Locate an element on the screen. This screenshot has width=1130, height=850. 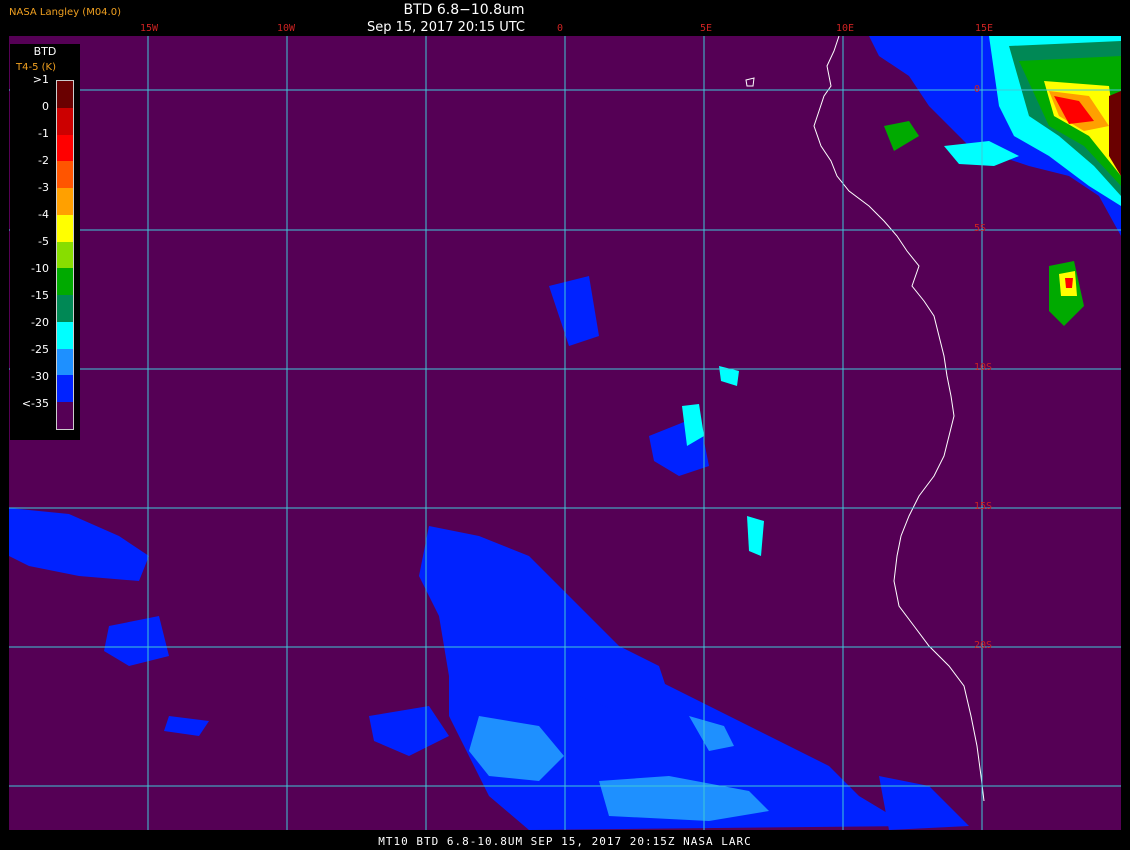
latitude-label: 20S is located at coordinates (983, 645).